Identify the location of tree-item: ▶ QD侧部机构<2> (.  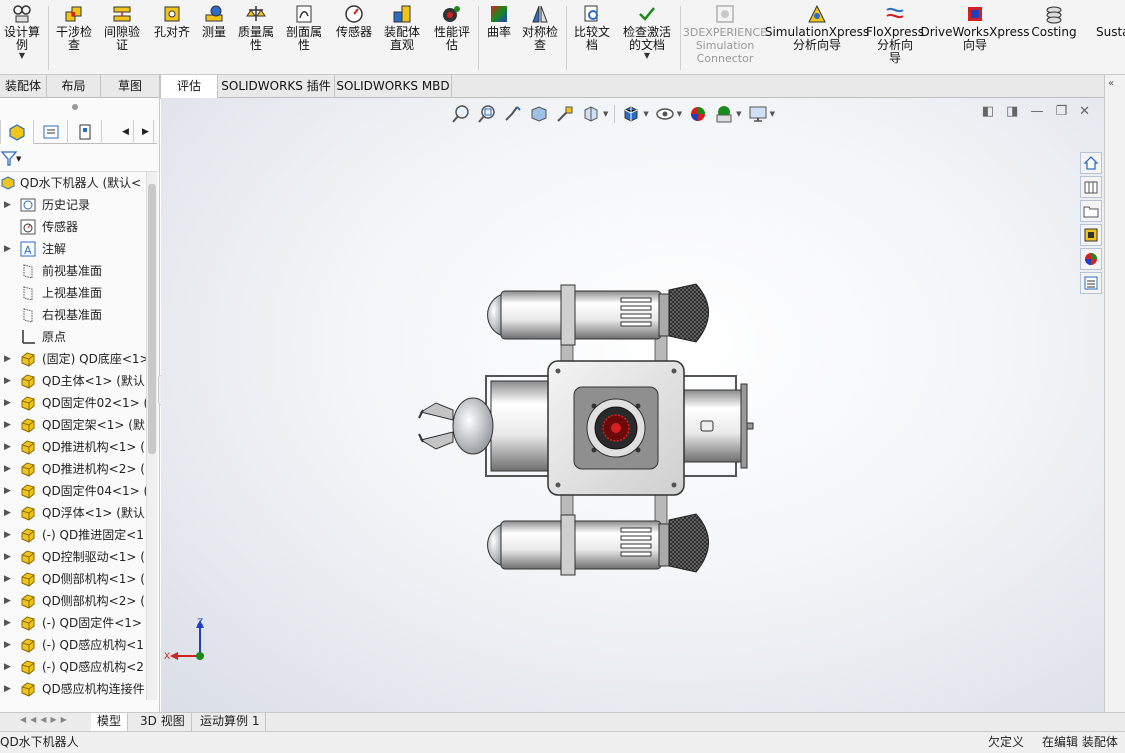
(73, 601).